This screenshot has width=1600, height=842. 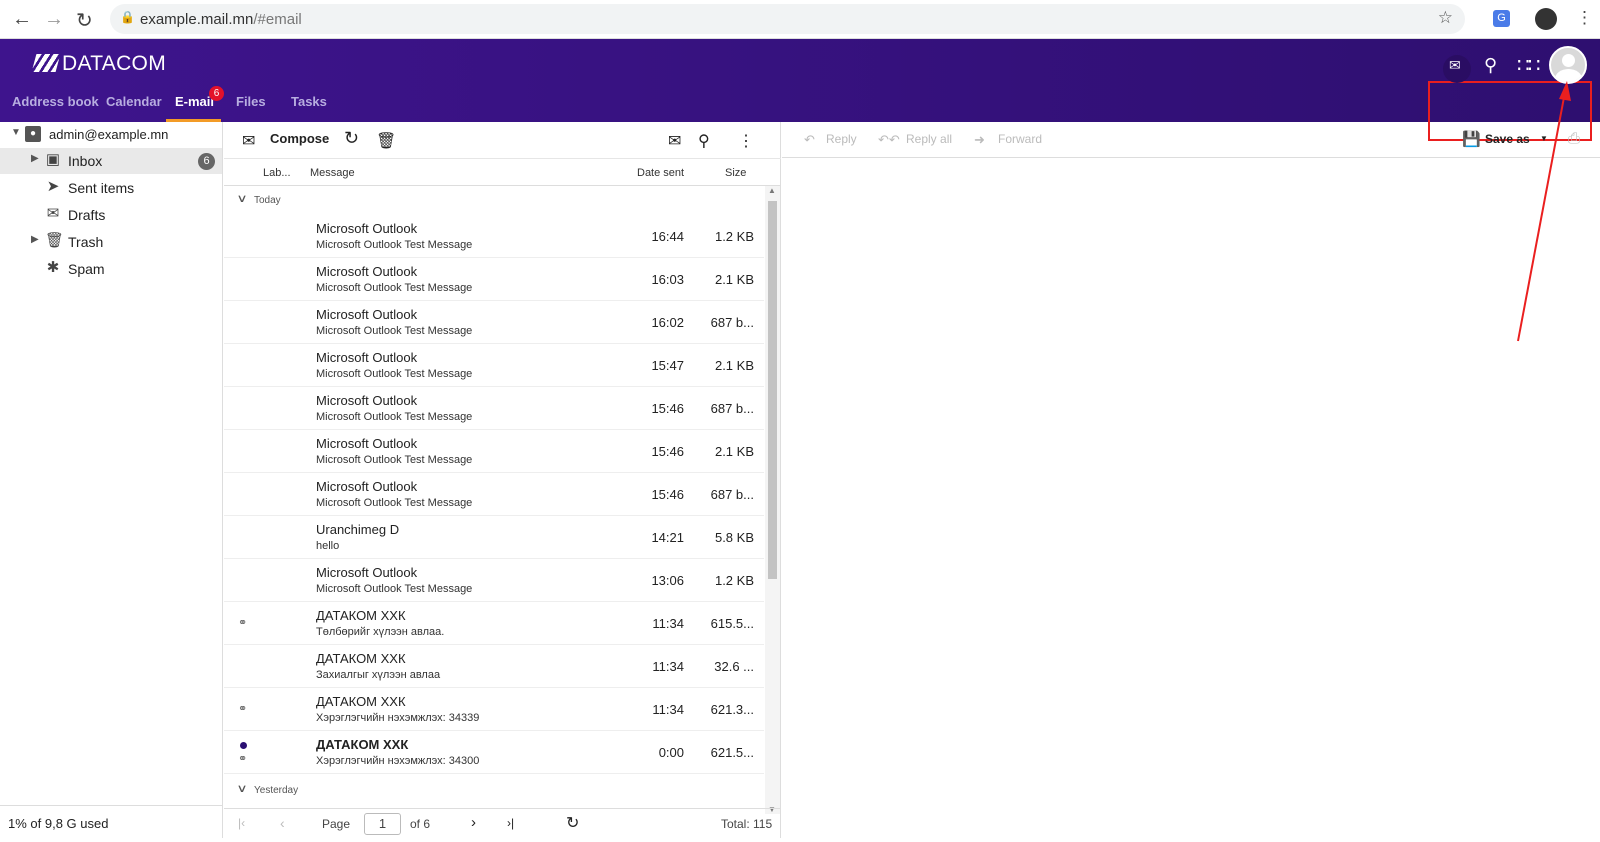 I want to click on profile-icon, so click(x=1546, y=19).